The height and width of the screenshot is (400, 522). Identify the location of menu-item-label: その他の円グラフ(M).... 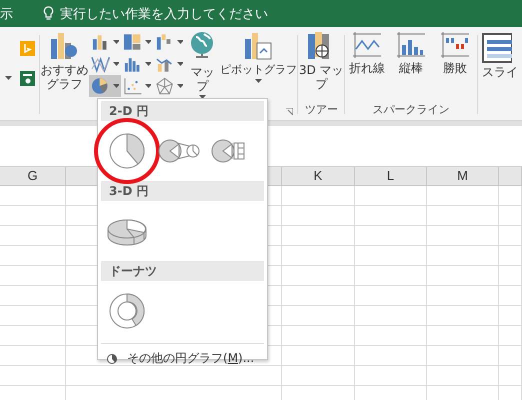
(190, 358).